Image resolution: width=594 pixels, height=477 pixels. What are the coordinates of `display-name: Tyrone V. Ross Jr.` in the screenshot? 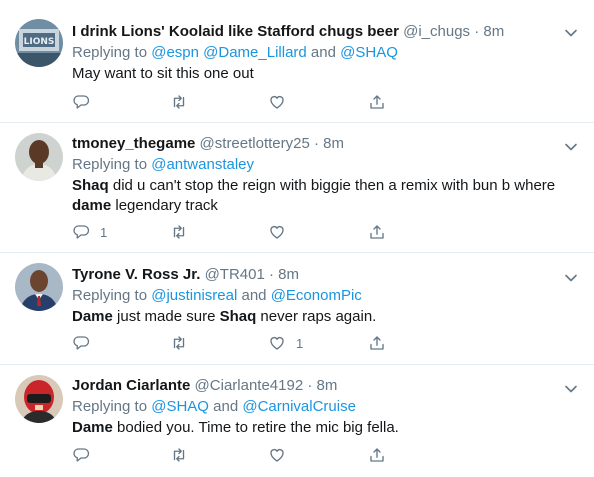 It's located at (136, 274).